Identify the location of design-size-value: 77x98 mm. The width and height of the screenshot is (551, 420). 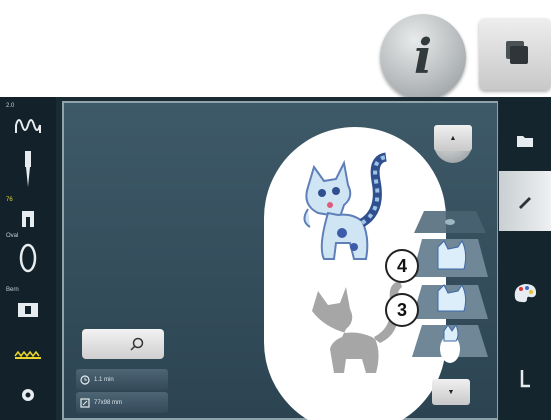
(108, 402).